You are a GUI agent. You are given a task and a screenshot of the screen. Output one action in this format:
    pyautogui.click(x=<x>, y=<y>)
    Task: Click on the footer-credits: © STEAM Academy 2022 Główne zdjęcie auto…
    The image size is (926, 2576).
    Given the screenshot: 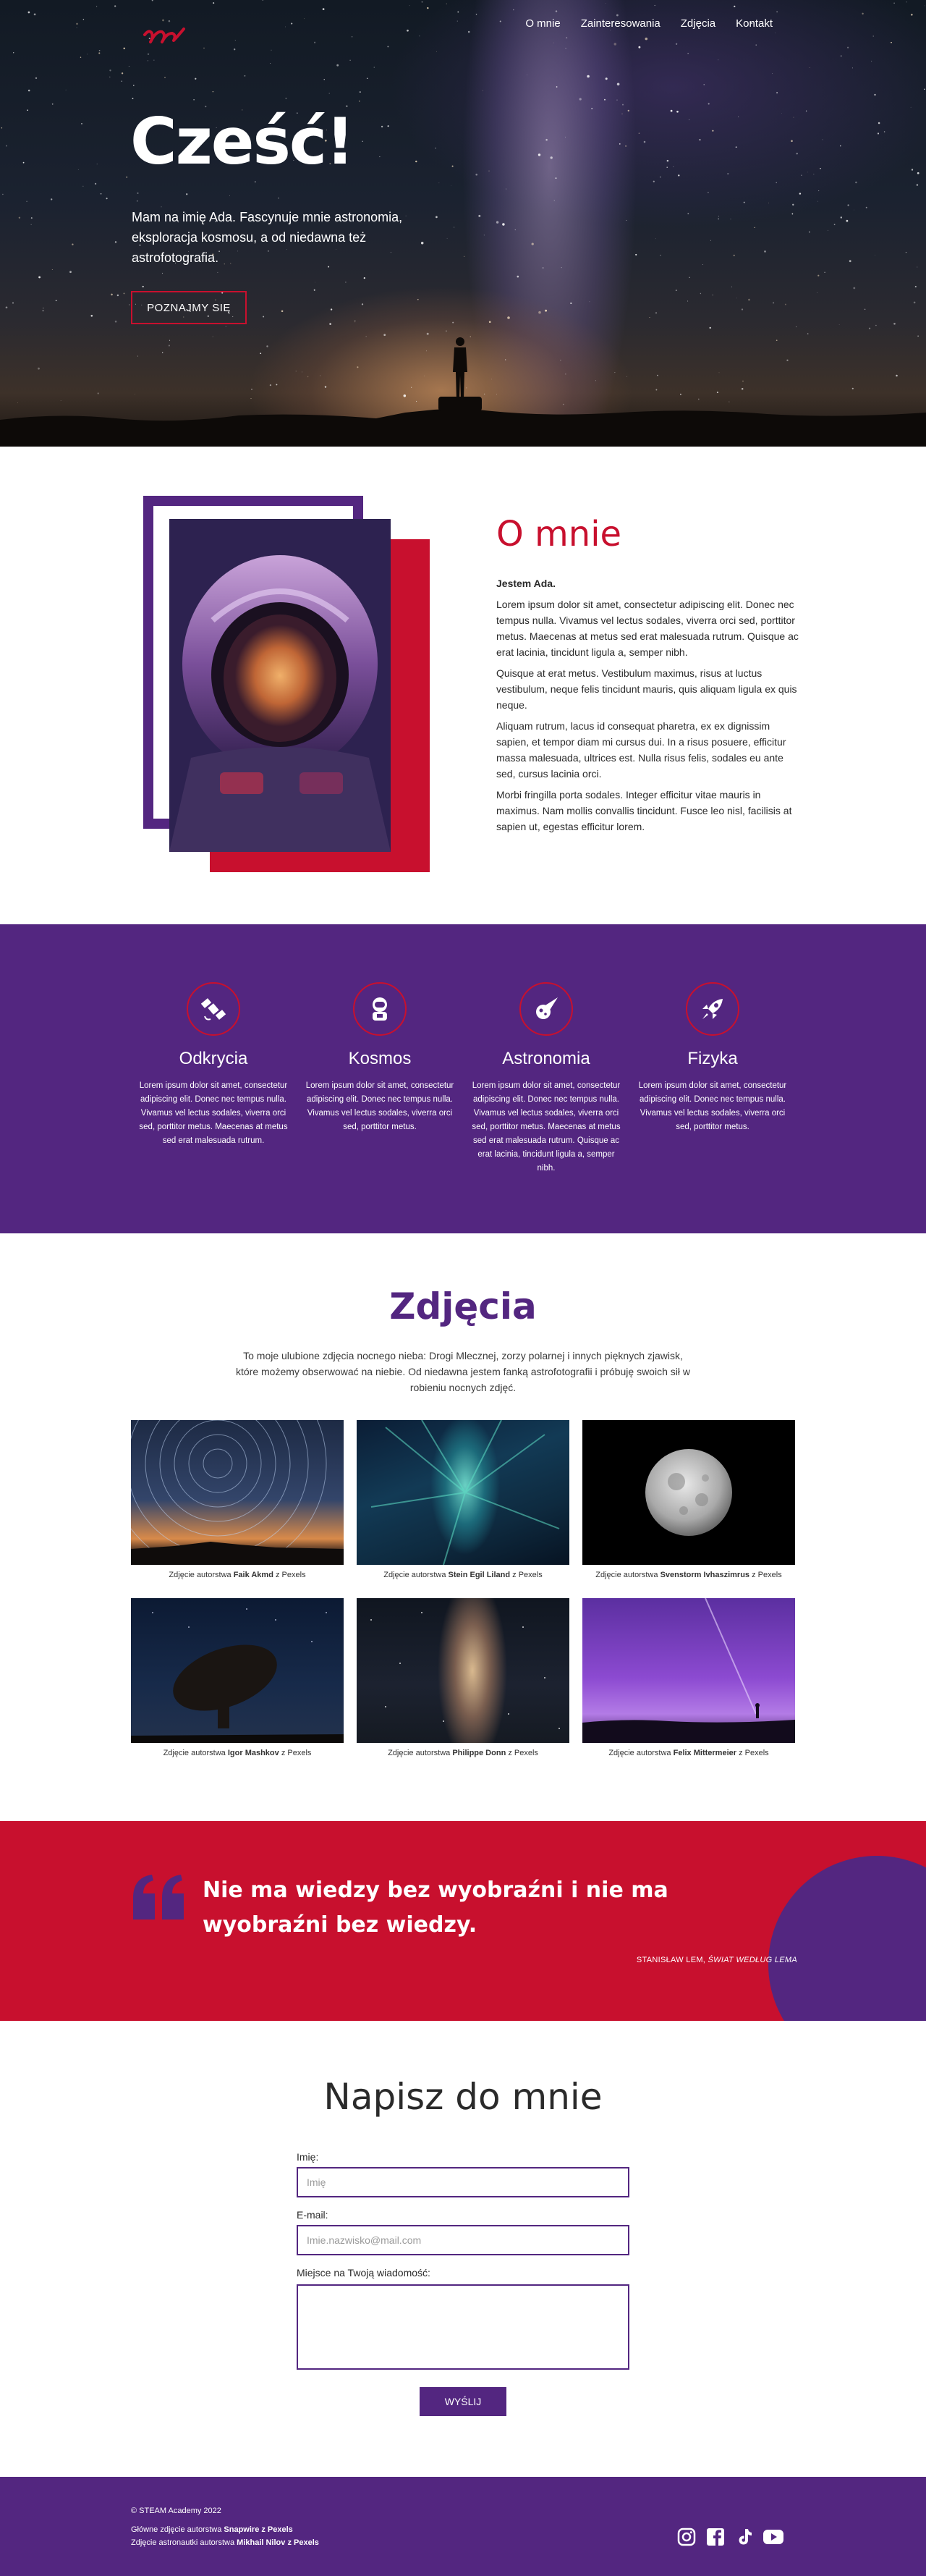 What is the action you would take?
    pyautogui.click(x=225, y=2526)
    